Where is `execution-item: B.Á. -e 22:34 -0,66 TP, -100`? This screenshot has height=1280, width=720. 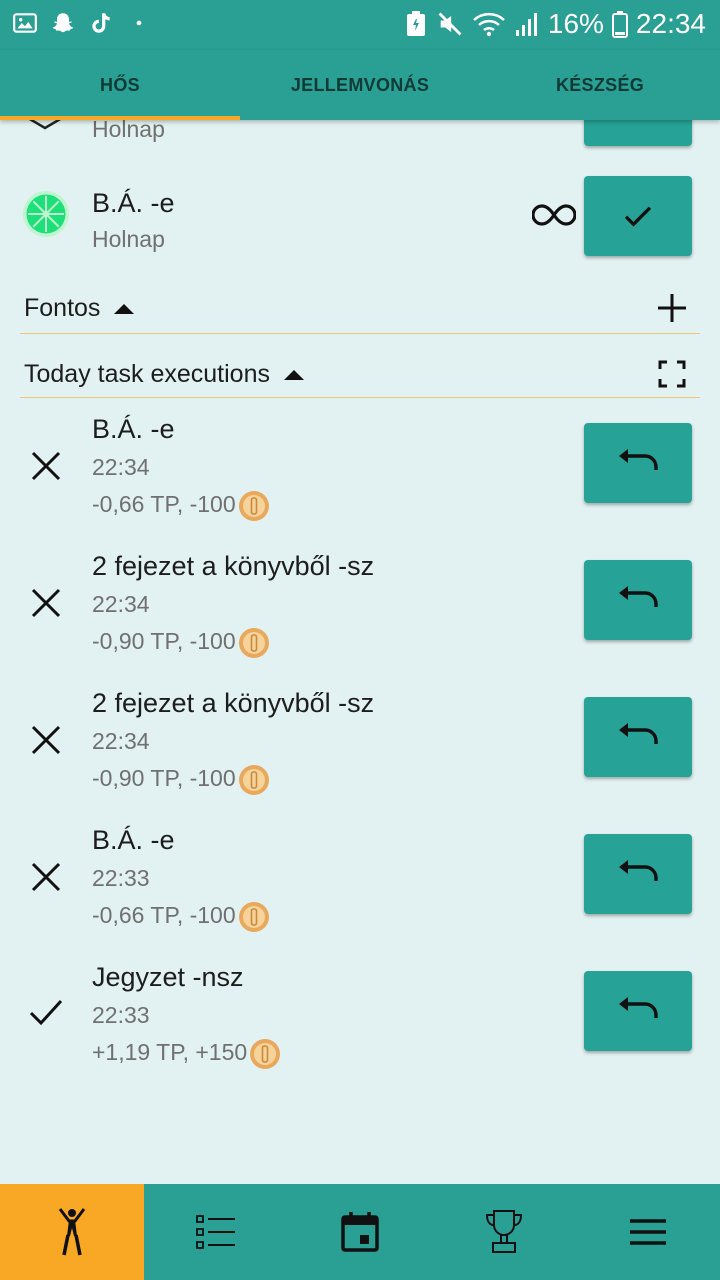
execution-item: B.Á. -e 22:34 -0,66 TP, -100 is located at coordinates (360, 478).